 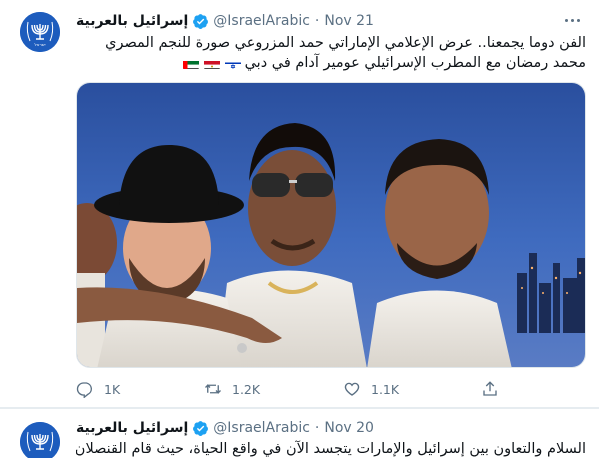 What do you see at coordinates (572, 20) in the screenshot?
I see `more-options-icon` at bounding box center [572, 20].